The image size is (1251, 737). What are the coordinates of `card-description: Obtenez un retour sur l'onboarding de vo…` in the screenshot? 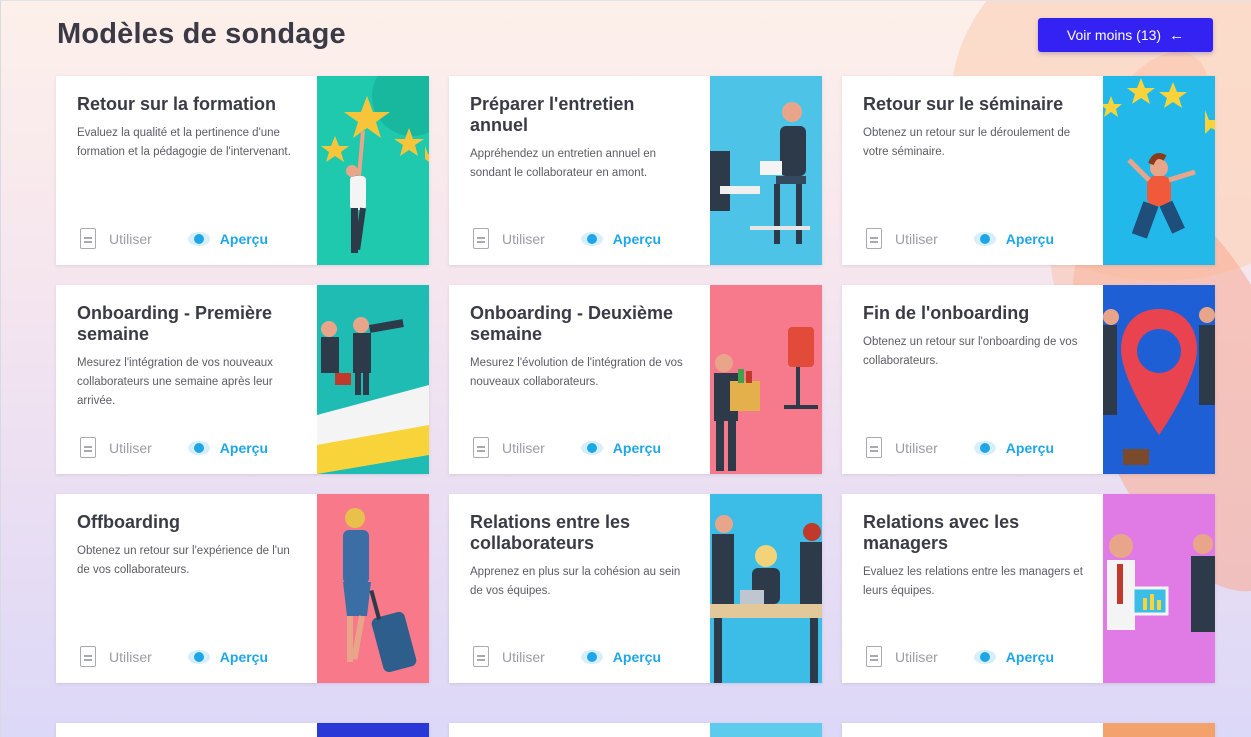 It's located at (970, 351).